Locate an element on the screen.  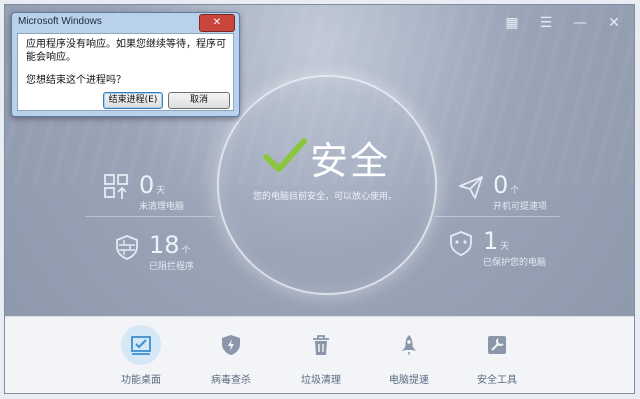
dialog-title: Microsoft Windows is located at coordinates (60, 21).